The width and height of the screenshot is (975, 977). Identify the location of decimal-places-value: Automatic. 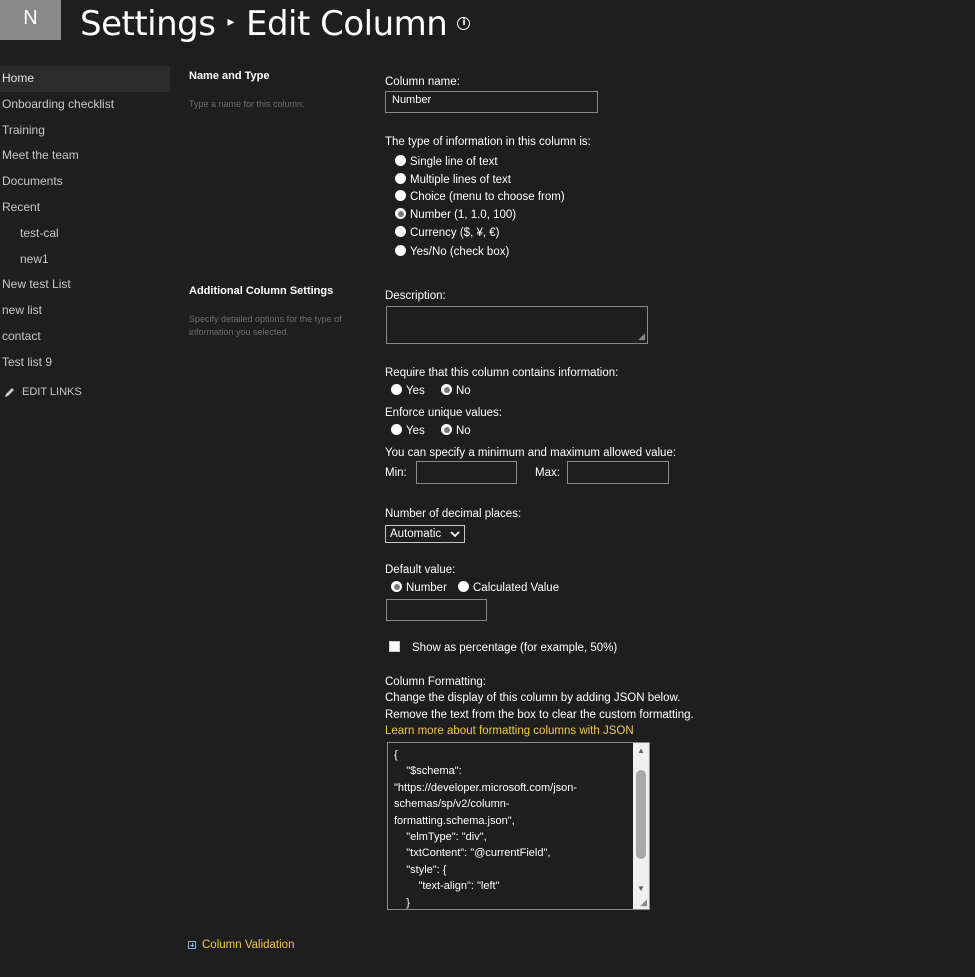
(416, 534).